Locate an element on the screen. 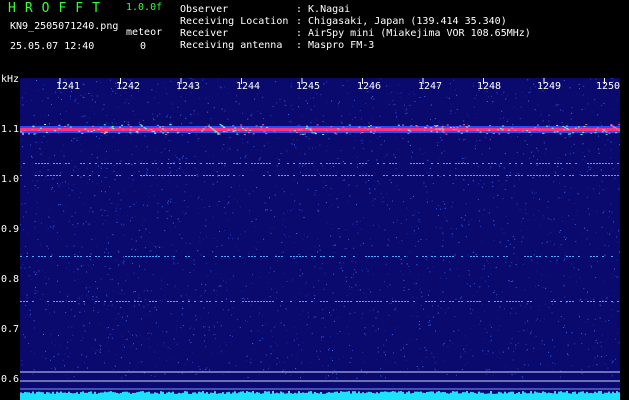  y-axis-unit: kHz is located at coordinates (10, 79).